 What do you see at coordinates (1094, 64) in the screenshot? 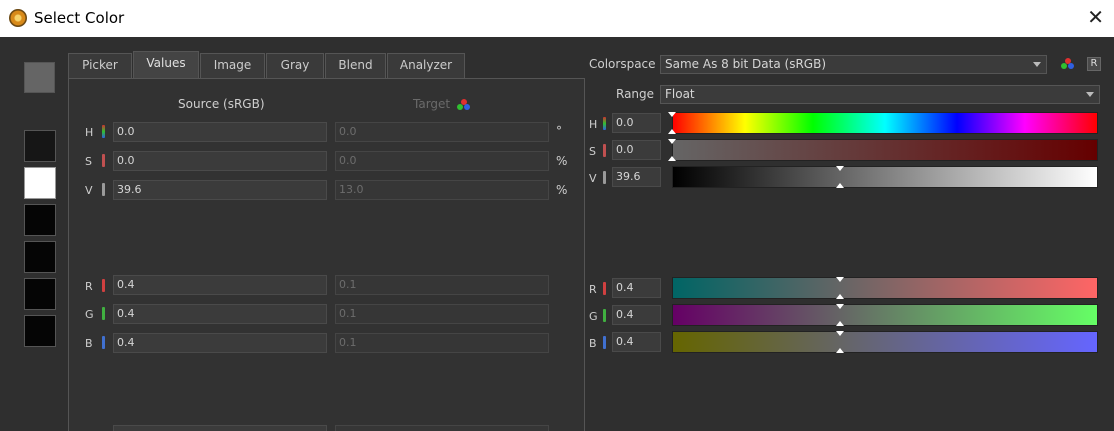
I see `reset-button: R` at bounding box center [1094, 64].